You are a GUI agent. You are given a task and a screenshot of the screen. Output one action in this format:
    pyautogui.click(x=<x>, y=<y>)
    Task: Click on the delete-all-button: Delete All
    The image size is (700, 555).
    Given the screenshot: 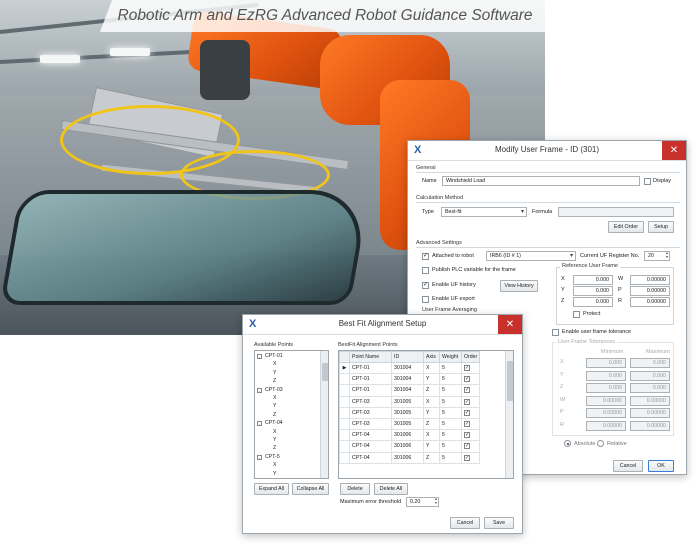 What is the action you would take?
    pyautogui.click(x=391, y=489)
    